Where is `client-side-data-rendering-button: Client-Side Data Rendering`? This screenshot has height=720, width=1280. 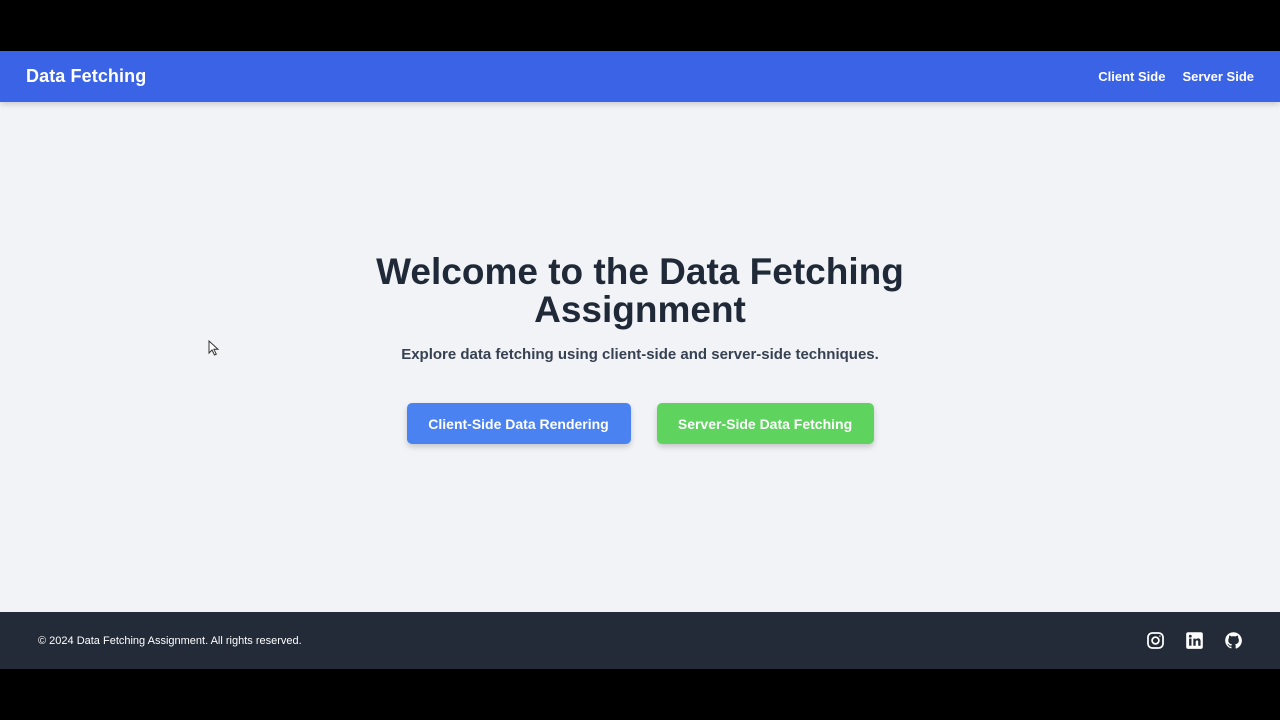
client-side-data-rendering-button: Client-Side Data Rendering is located at coordinates (518, 423).